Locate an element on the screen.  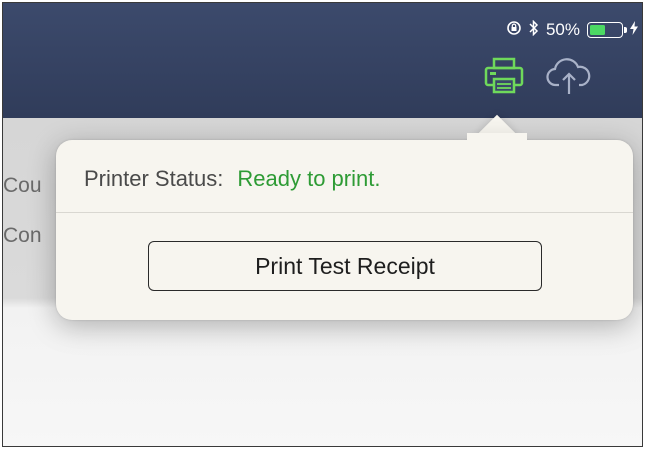
status-bar: 50% is located at coordinates (572, 30).